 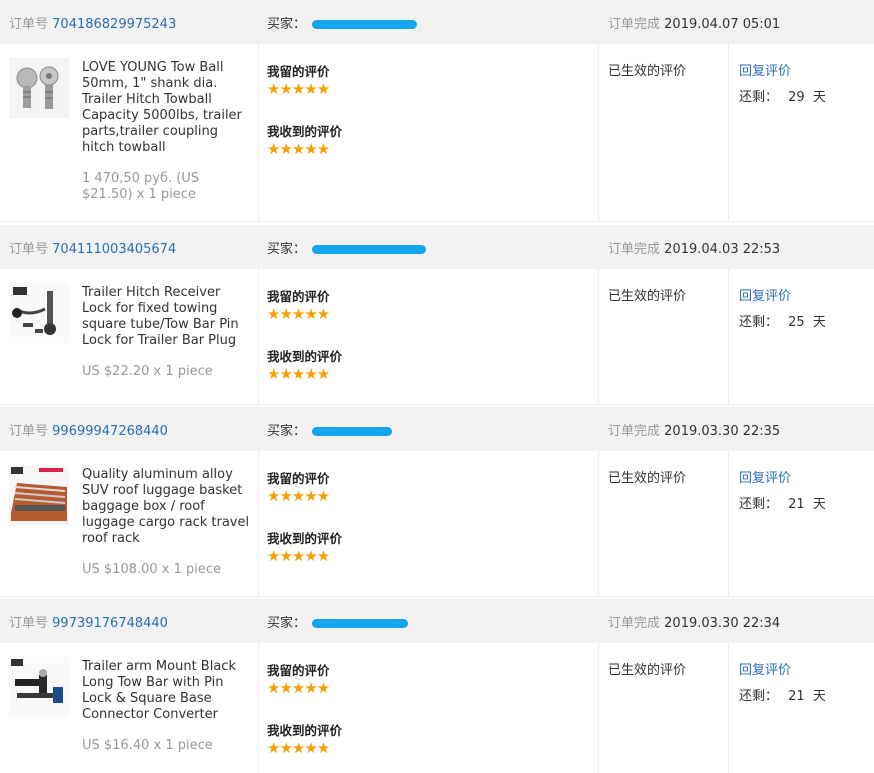 What do you see at coordinates (110, 431) in the screenshot?
I see `order-number-link: 99699947268440` at bounding box center [110, 431].